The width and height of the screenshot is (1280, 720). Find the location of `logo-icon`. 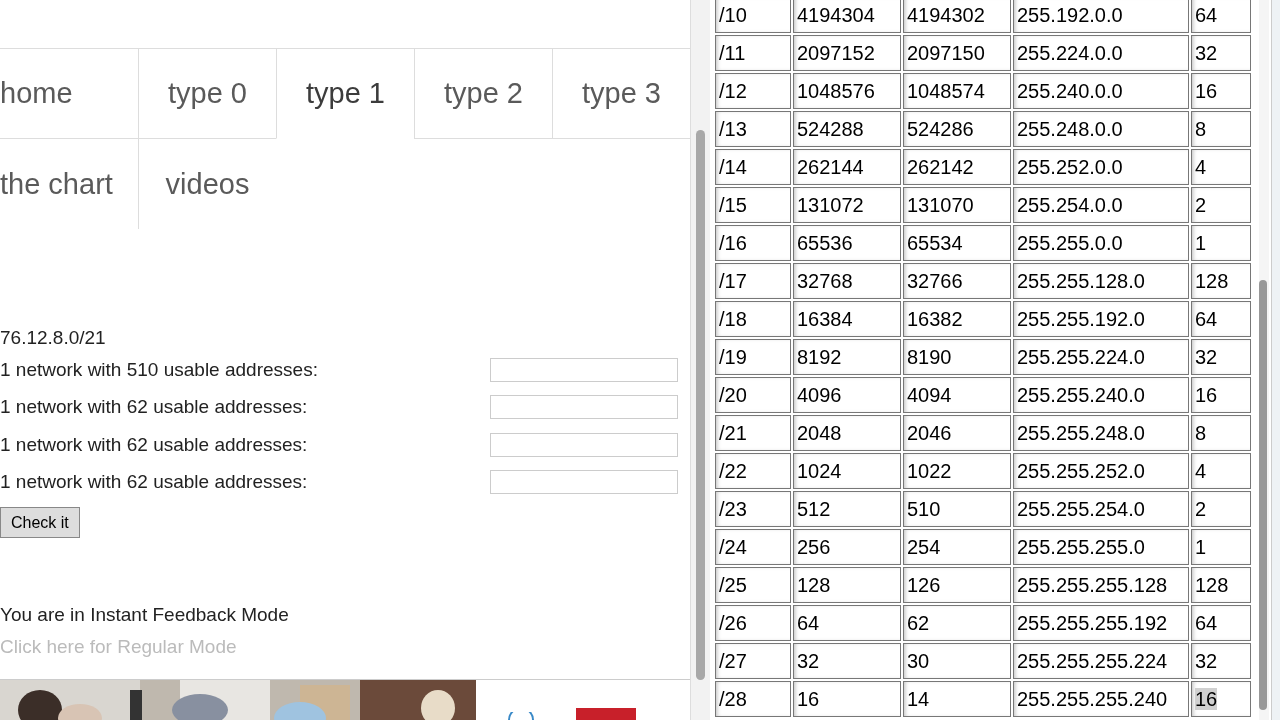

logo-icon is located at coordinates (606, 713).